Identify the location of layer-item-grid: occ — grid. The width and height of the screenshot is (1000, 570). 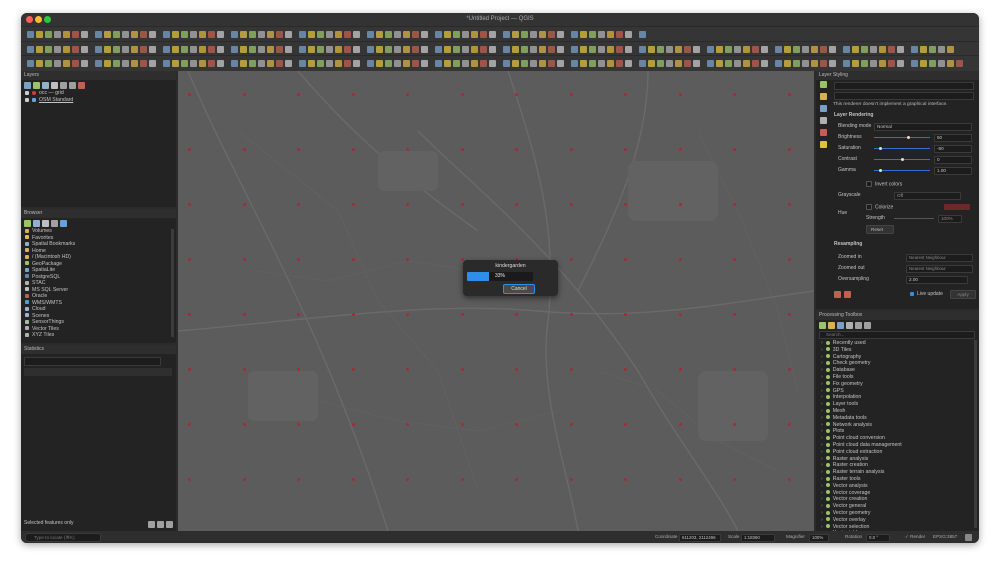
(44, 93).